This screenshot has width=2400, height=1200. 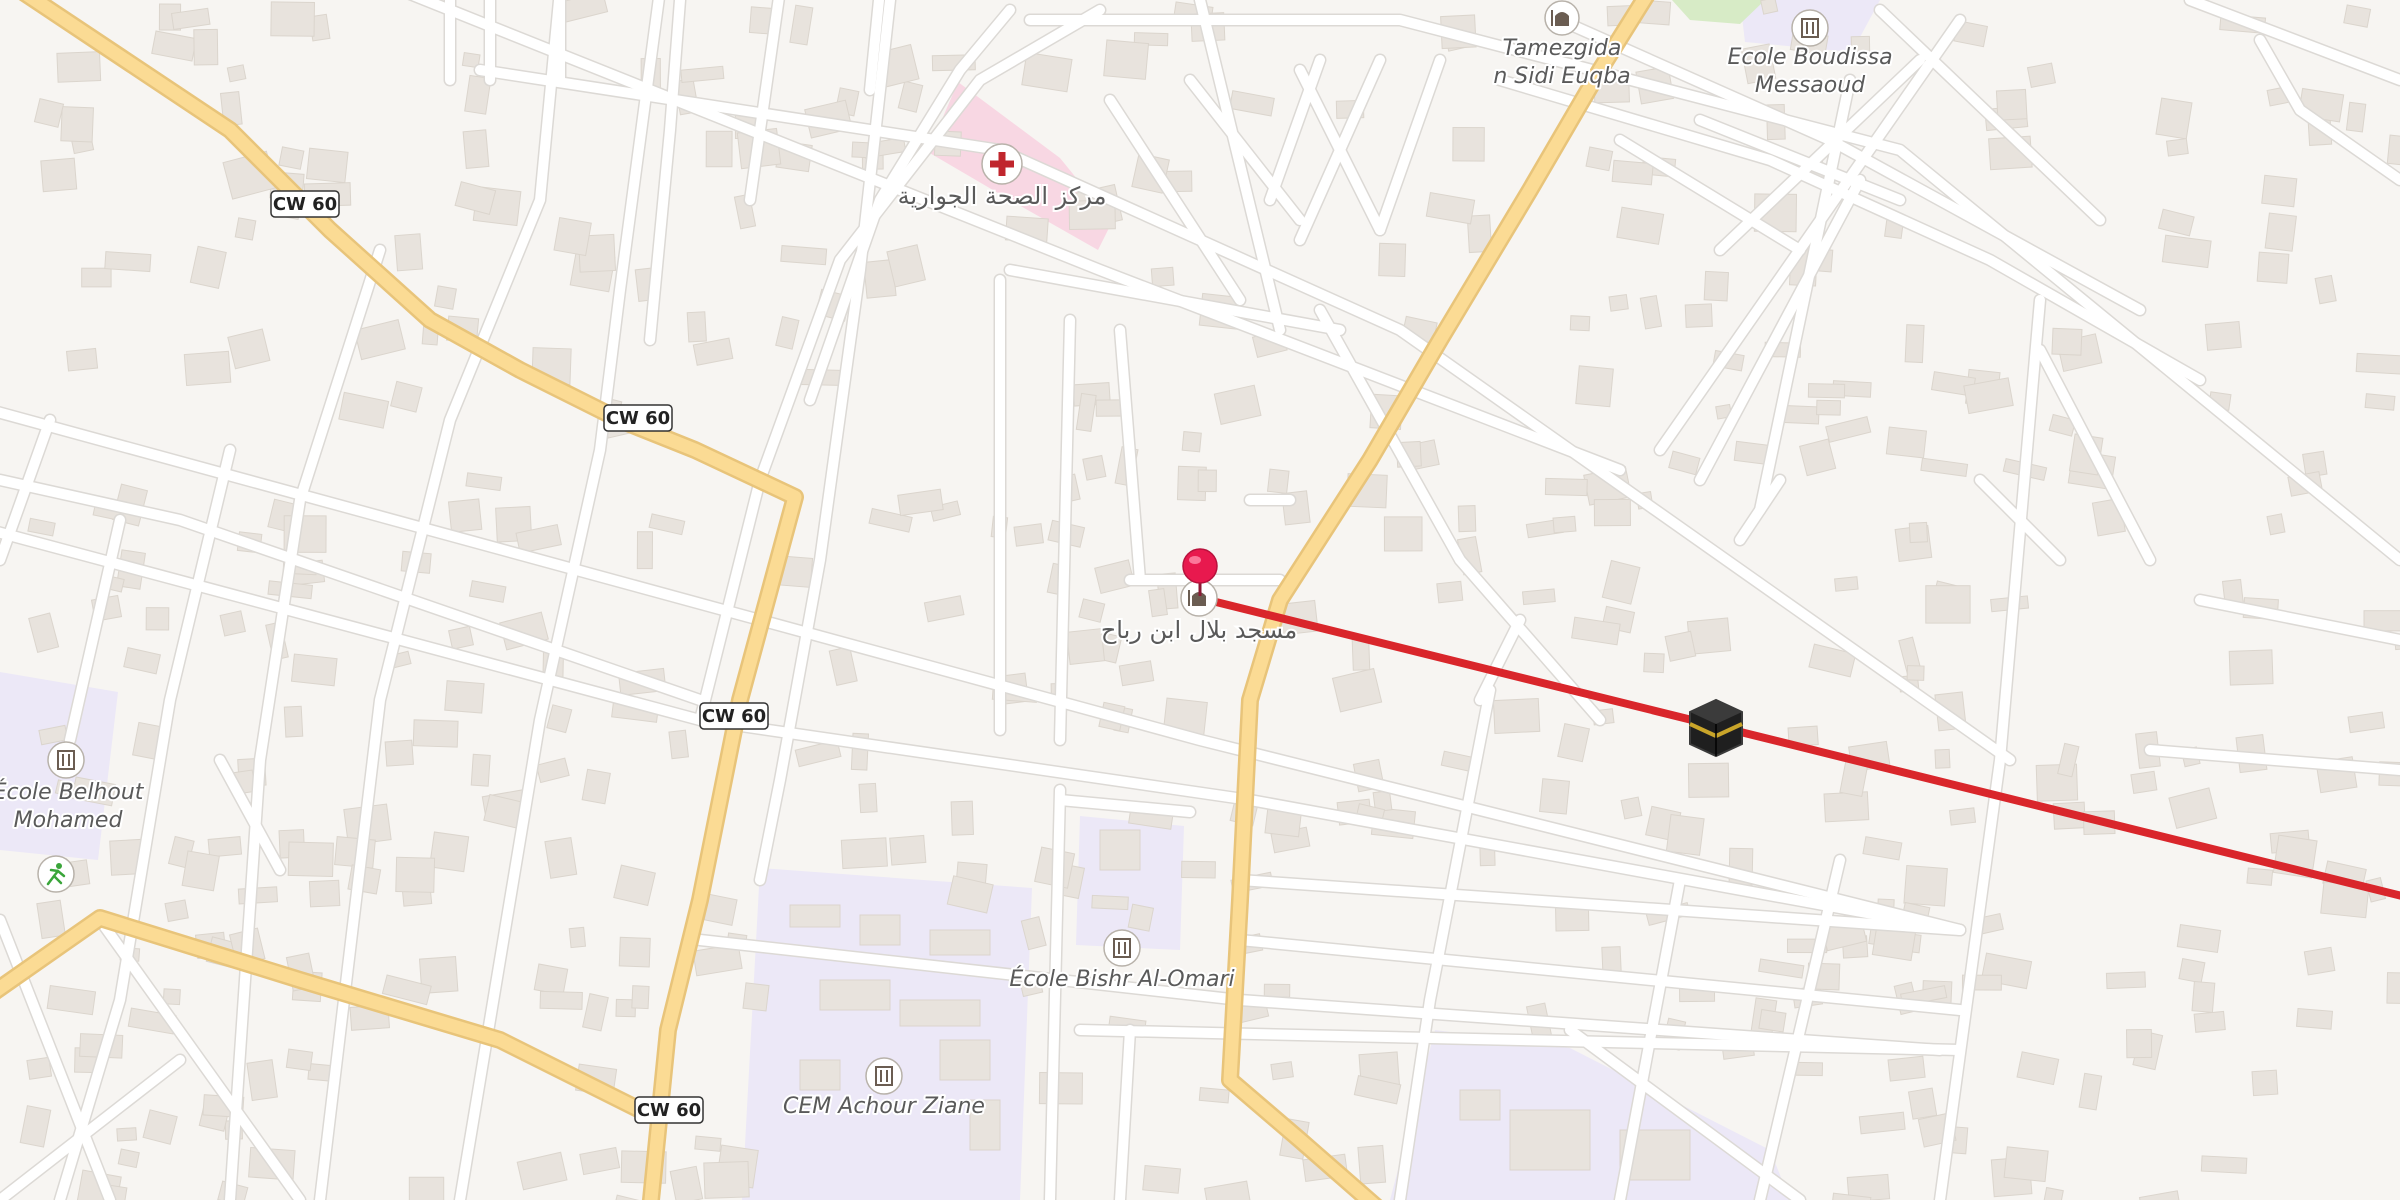 I want to click on poi-label: Mohamed, so click(x=69, y=820).